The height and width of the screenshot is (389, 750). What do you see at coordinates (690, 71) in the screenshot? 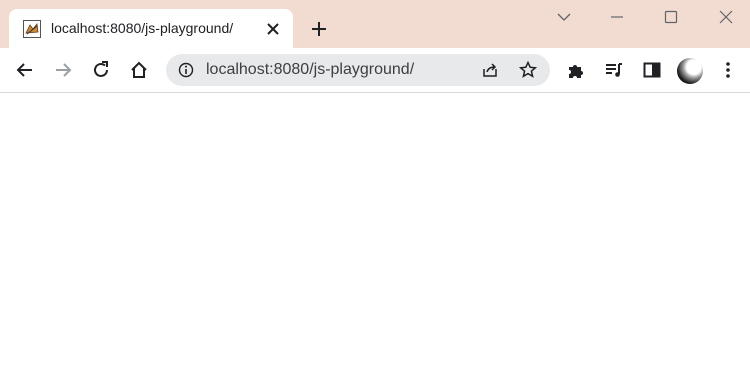
I see `avatar` at bounding box center [690, 71].